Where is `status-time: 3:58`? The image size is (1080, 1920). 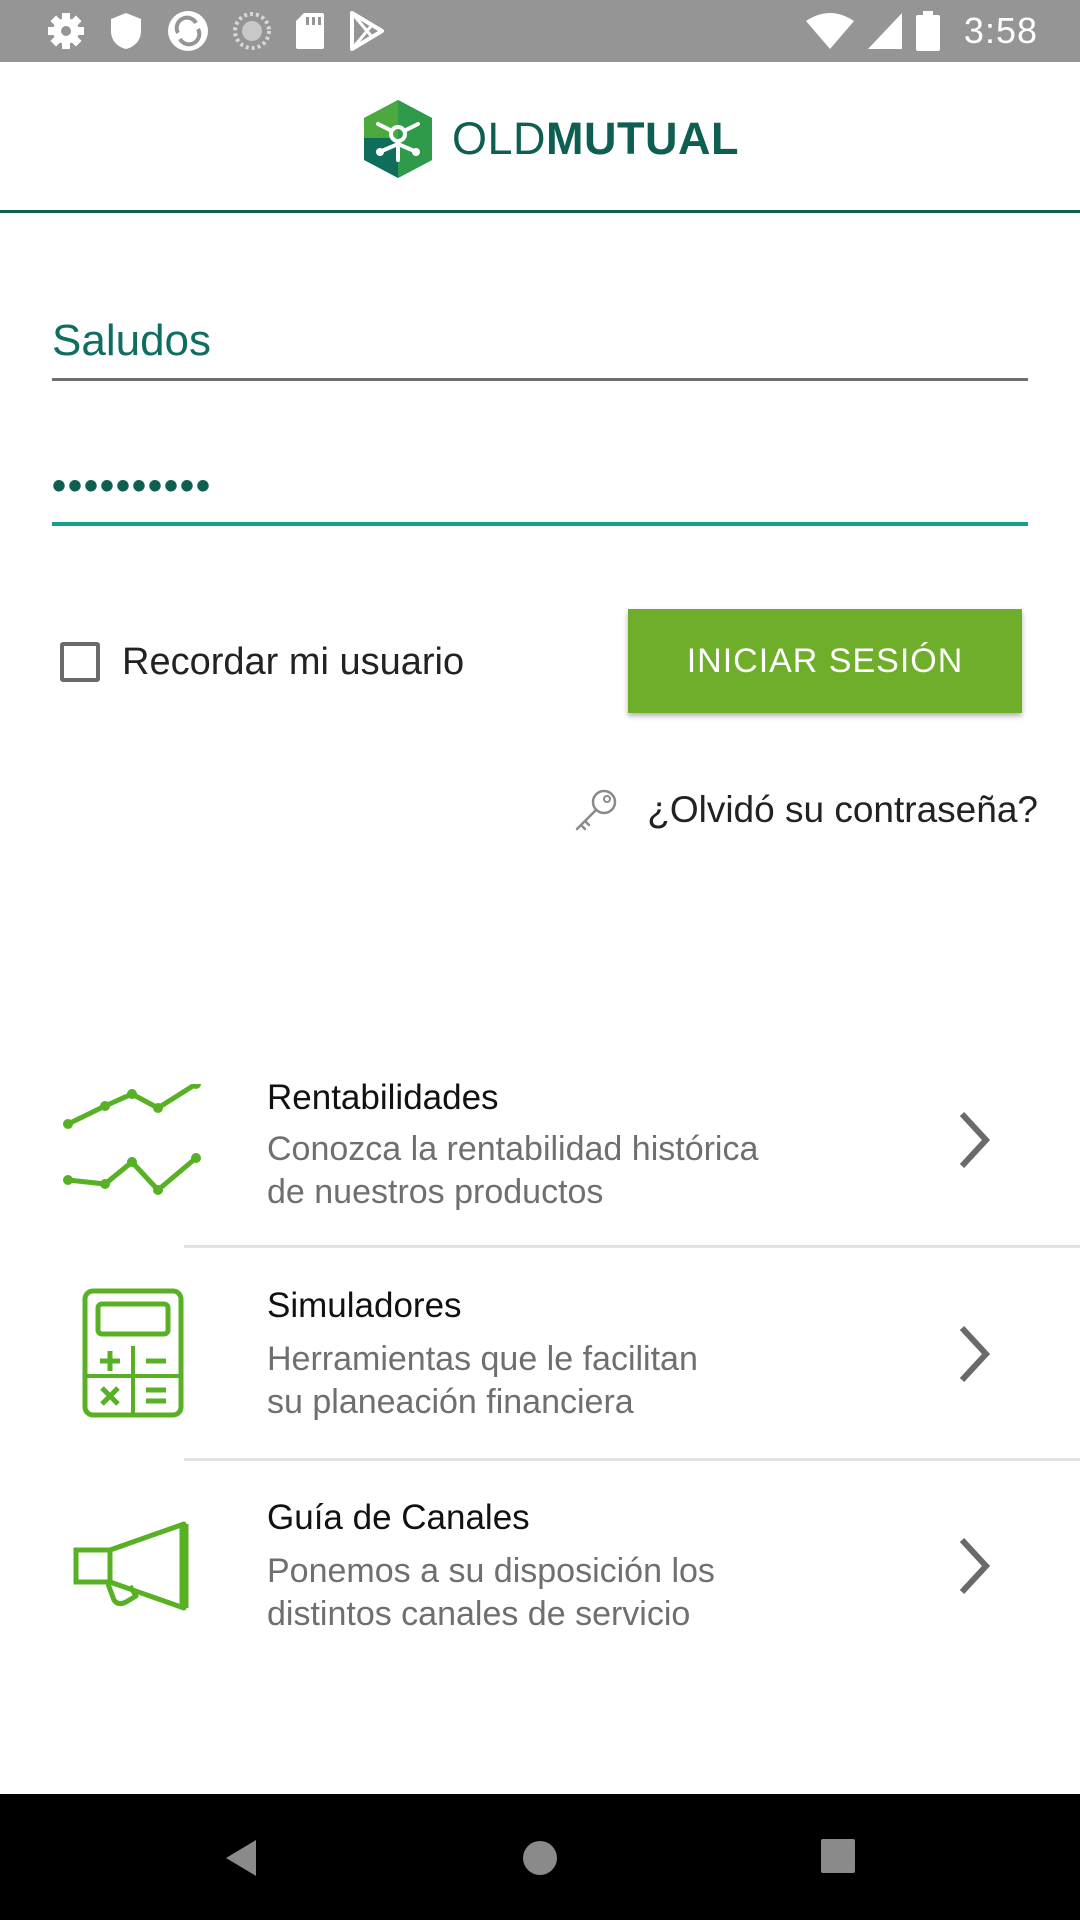 status-time: 3:58 is located at coordinates (1000, 30).